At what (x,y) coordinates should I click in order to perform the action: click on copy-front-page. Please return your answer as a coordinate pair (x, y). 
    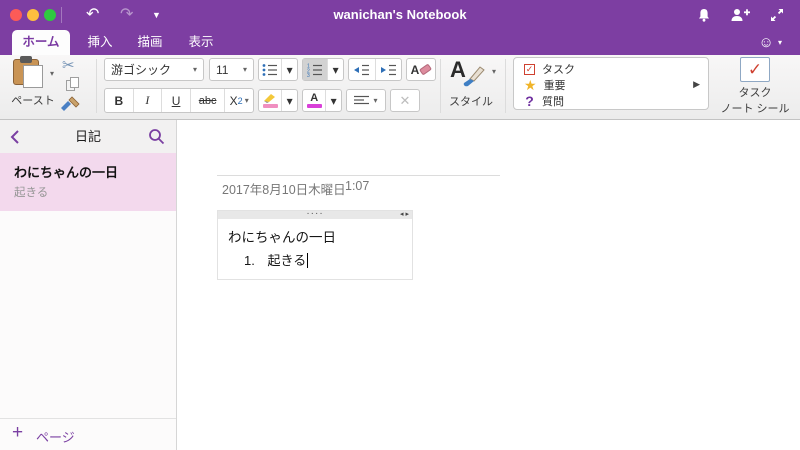
    Looking at the image, I should click on (74, 82).